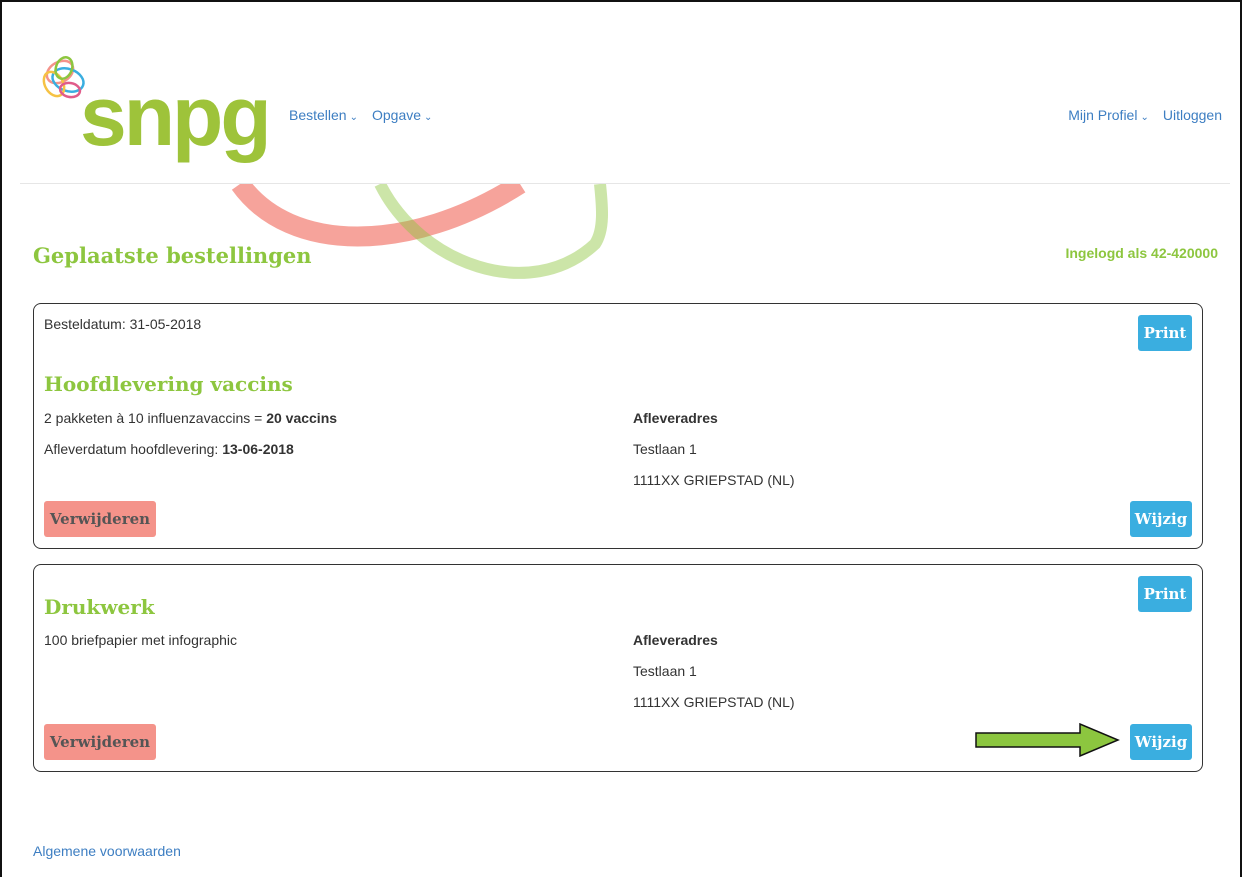 This screenshot has width=1242, height=877. What do you see at coordinates (168, 384) in the screenshot?
I see `order-title: Hoofdlevering vaccins` at bounding box center [168, 384].